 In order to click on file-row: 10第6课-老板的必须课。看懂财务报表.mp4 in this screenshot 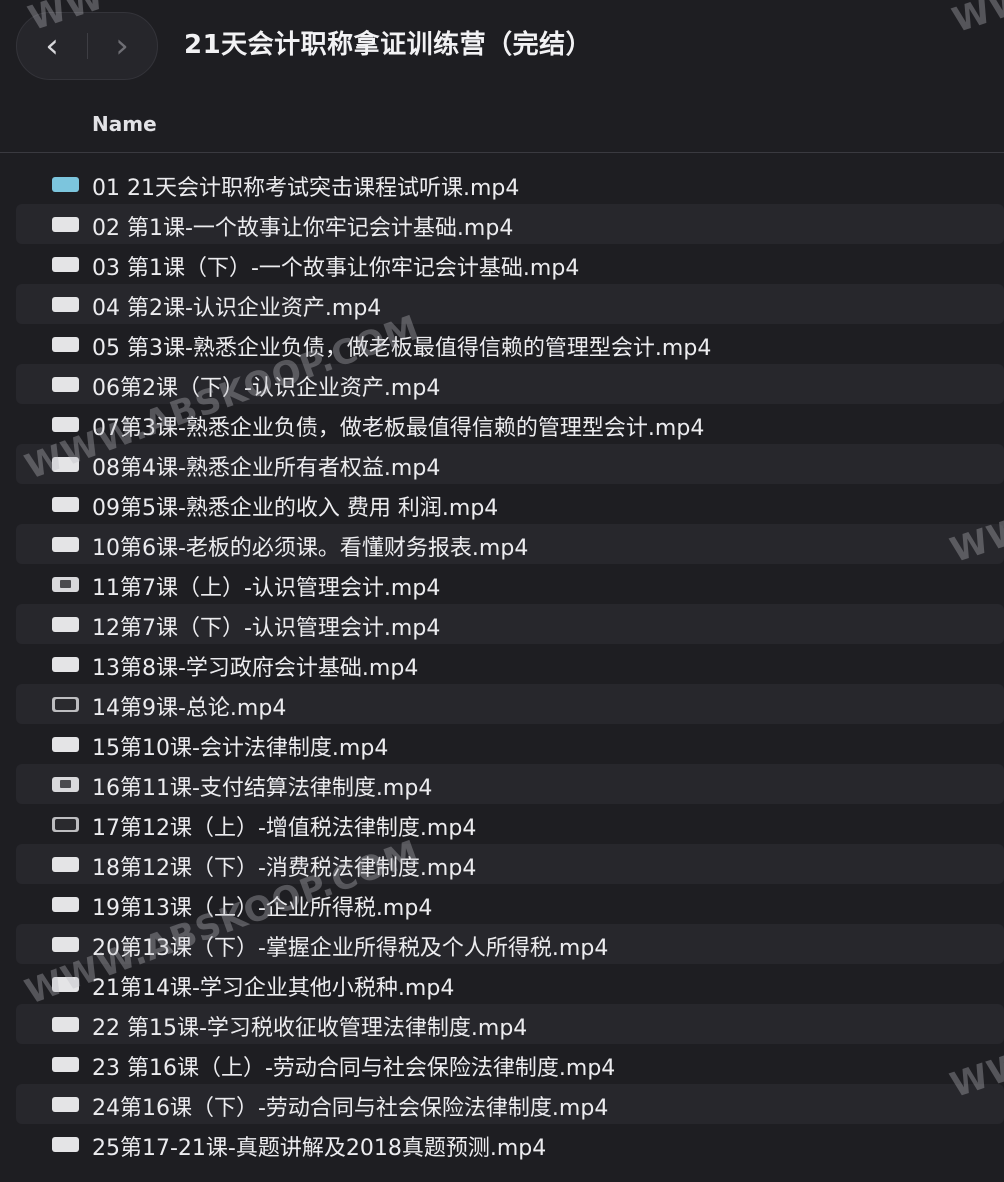, I will do `click(510, 544)`.